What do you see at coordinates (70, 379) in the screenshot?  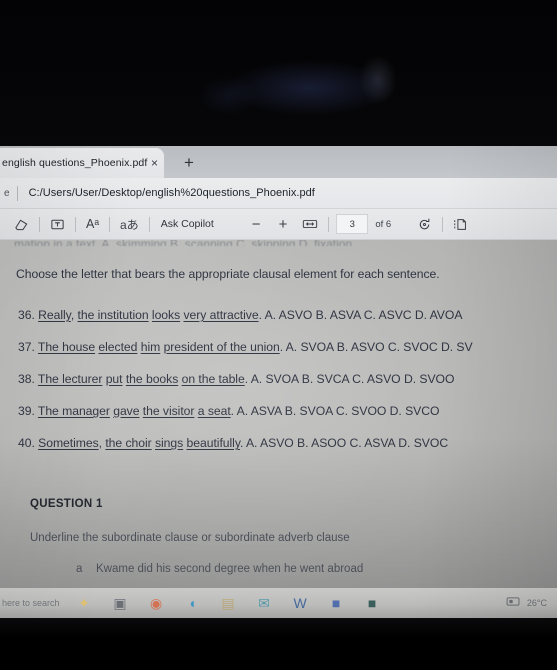 I see `underlined-segment: The lecturer` at bounding box center [70, 379].